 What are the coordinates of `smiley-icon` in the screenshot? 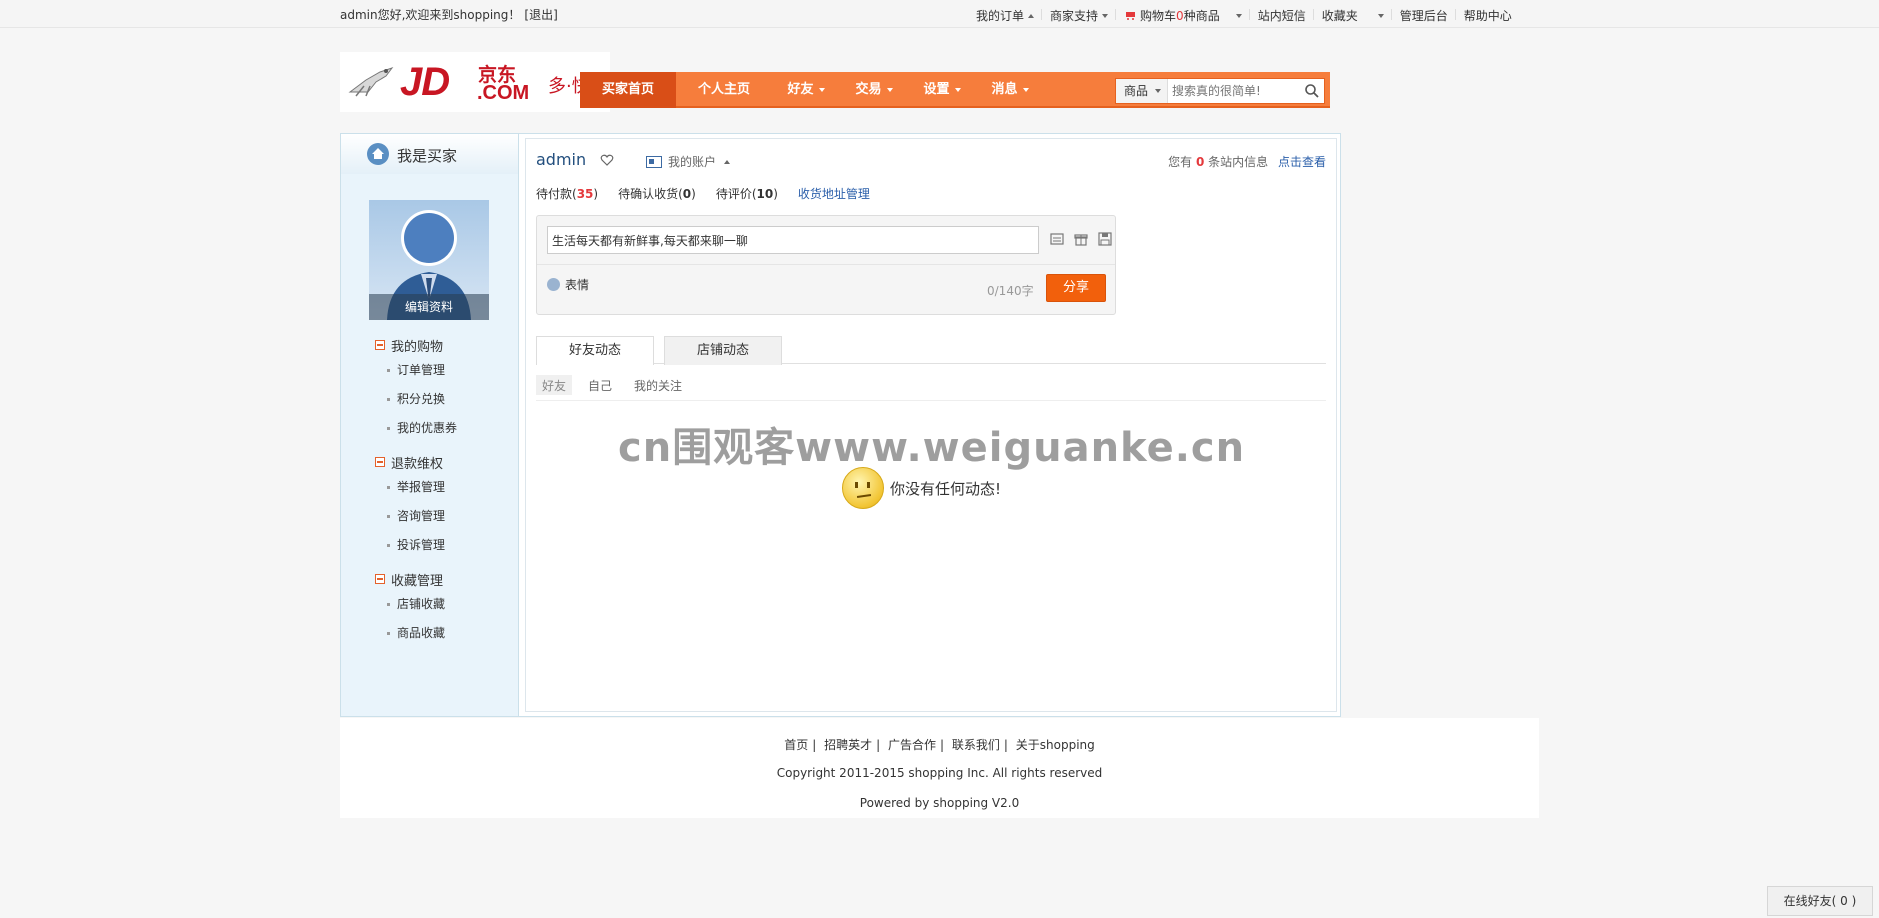 It's located at (553, 284).